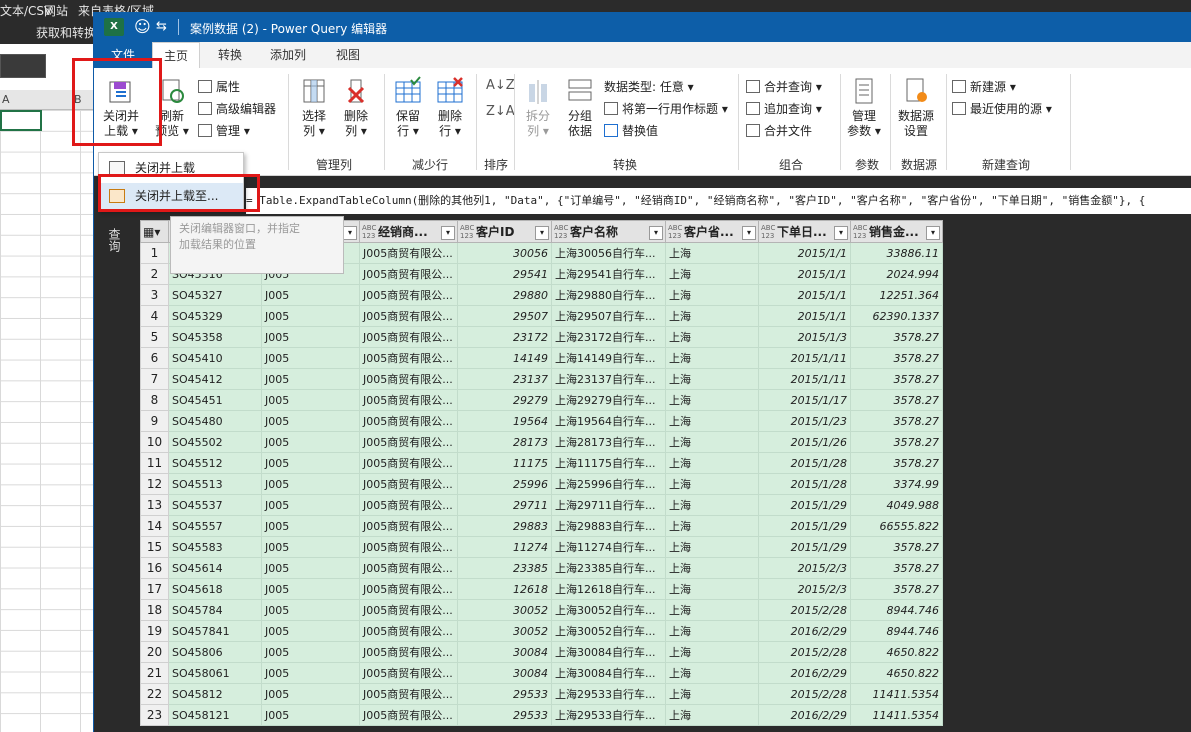 The image size is (1191, 732). What do you see at coordinates (896, 673) in the screenshot?
I see `table-cell: 4650.822` at bounding box center [896, 673].